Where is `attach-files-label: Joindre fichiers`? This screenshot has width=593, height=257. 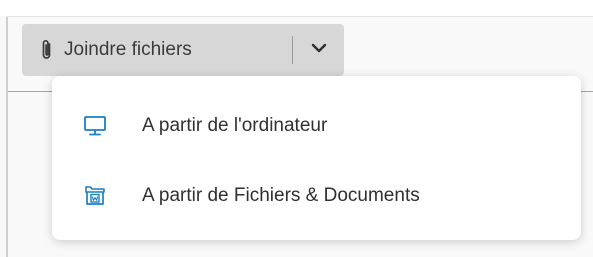 attach-files-label: Joindre fichiers is located at coordinates (128, 49).